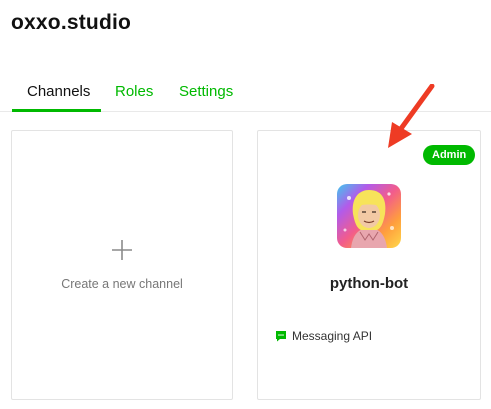 Image resolution: width=491 pixels, height=409 pixels. What do you see at coordinates (411, 116) in the screenshot?
I see `annotation-arrow-icon` at bounding box center [411, 116].